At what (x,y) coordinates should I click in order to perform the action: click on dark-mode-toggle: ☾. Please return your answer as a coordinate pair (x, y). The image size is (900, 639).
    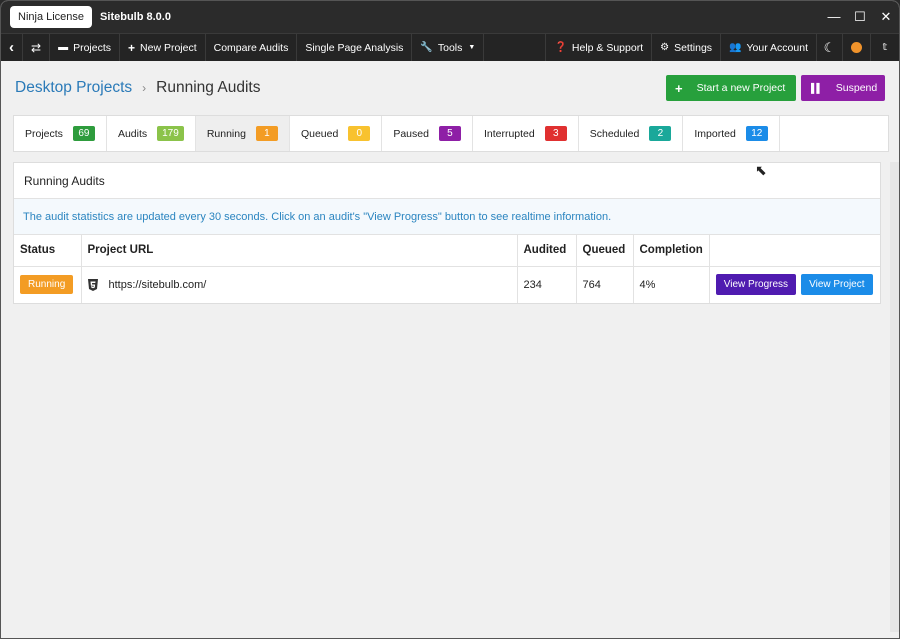
    Looking at the image, I should click on (830, 47).